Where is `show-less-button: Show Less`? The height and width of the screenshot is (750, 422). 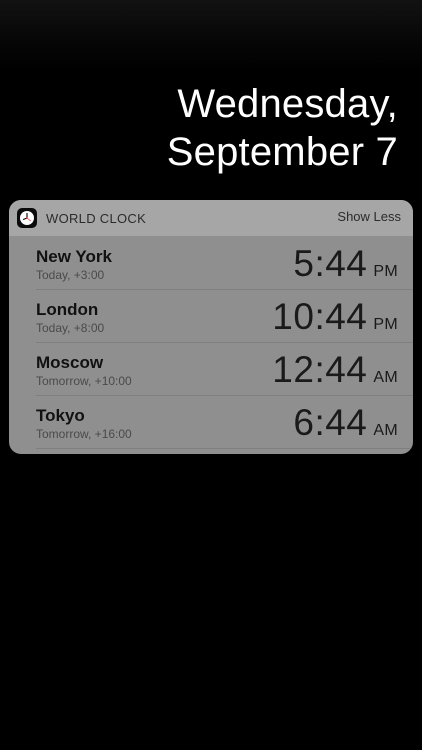 show-less-button: Show Less is located at coordinates (369, 216).